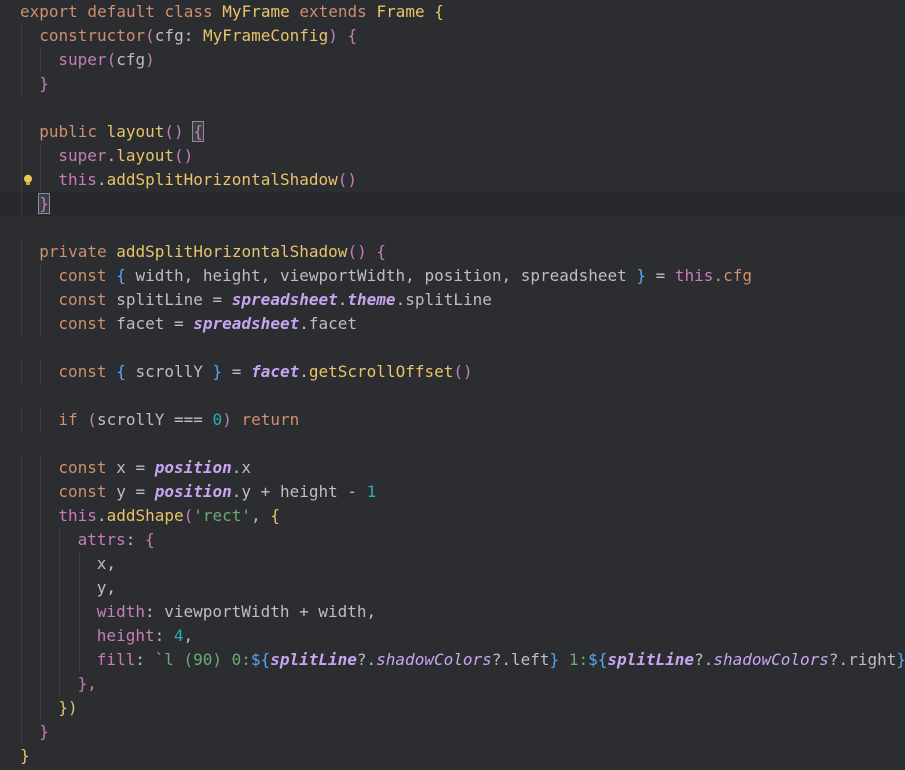 This screenshot has height=770, width=905. I want to click on code-token: y,, so click(106, 587).